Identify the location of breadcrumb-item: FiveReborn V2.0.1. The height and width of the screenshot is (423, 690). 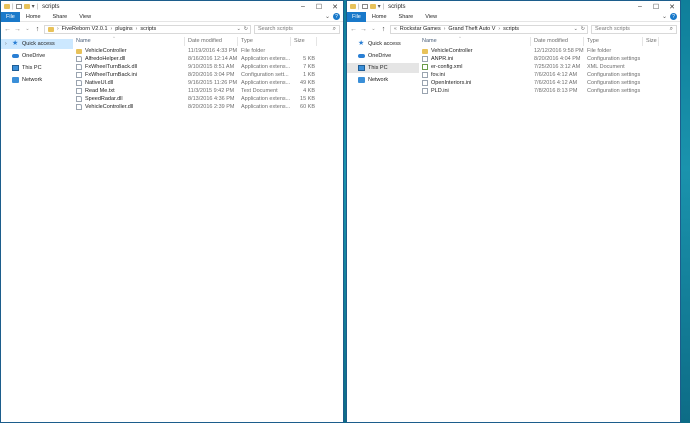
(85, 29).